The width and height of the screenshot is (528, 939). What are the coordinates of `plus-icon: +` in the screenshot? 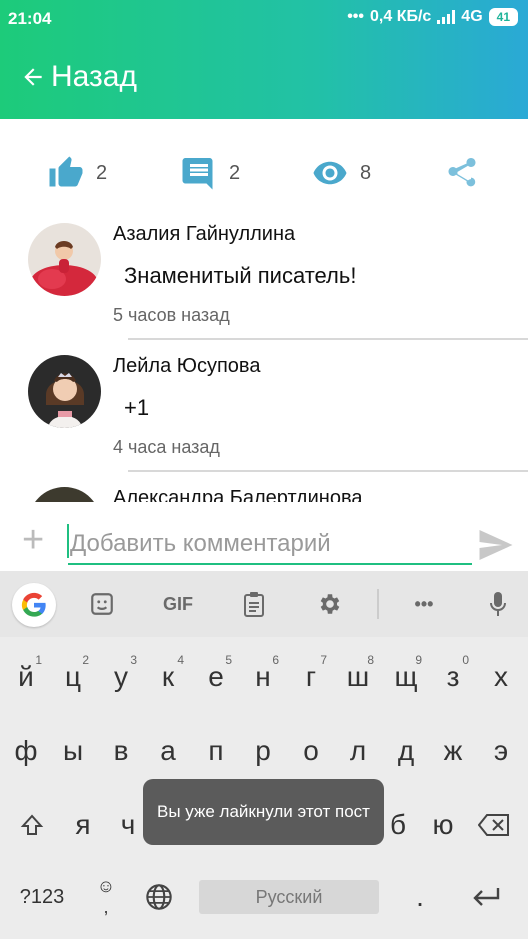 It's located at (33, 540).